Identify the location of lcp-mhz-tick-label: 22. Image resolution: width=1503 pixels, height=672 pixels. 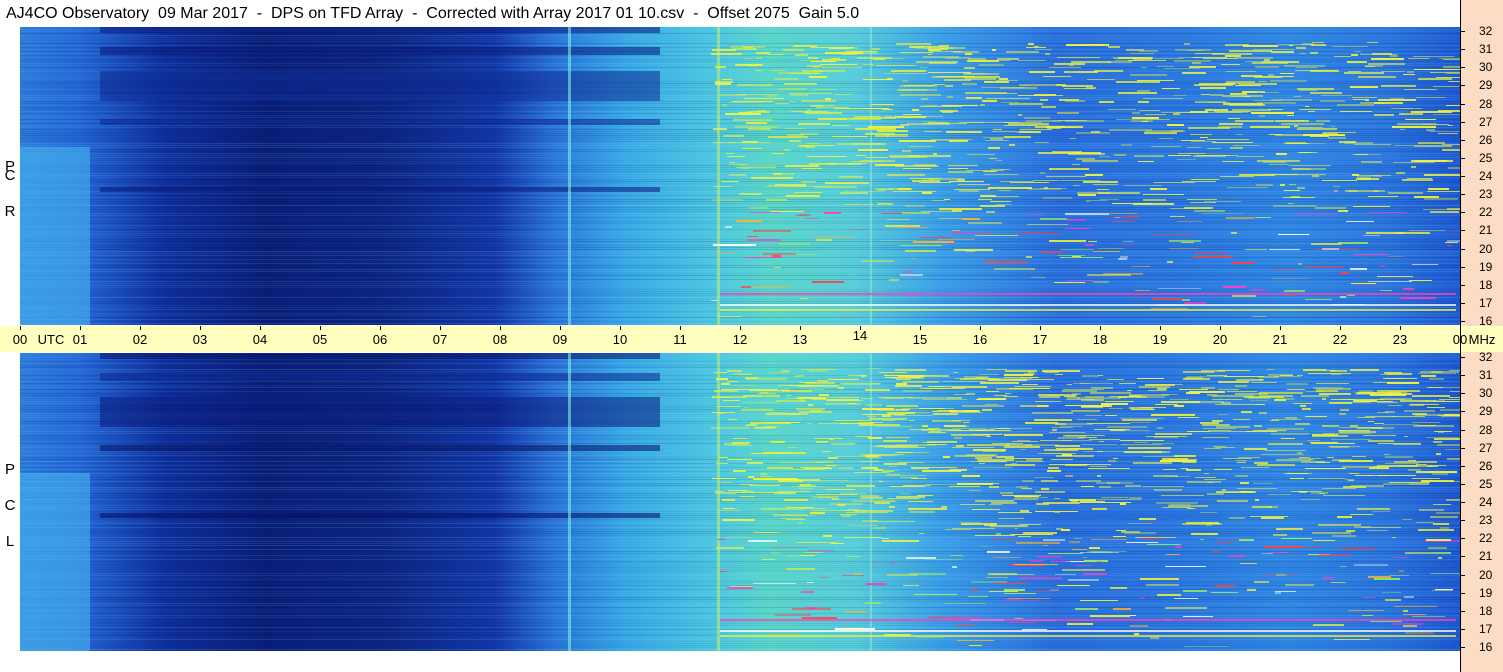
(1486, 538).